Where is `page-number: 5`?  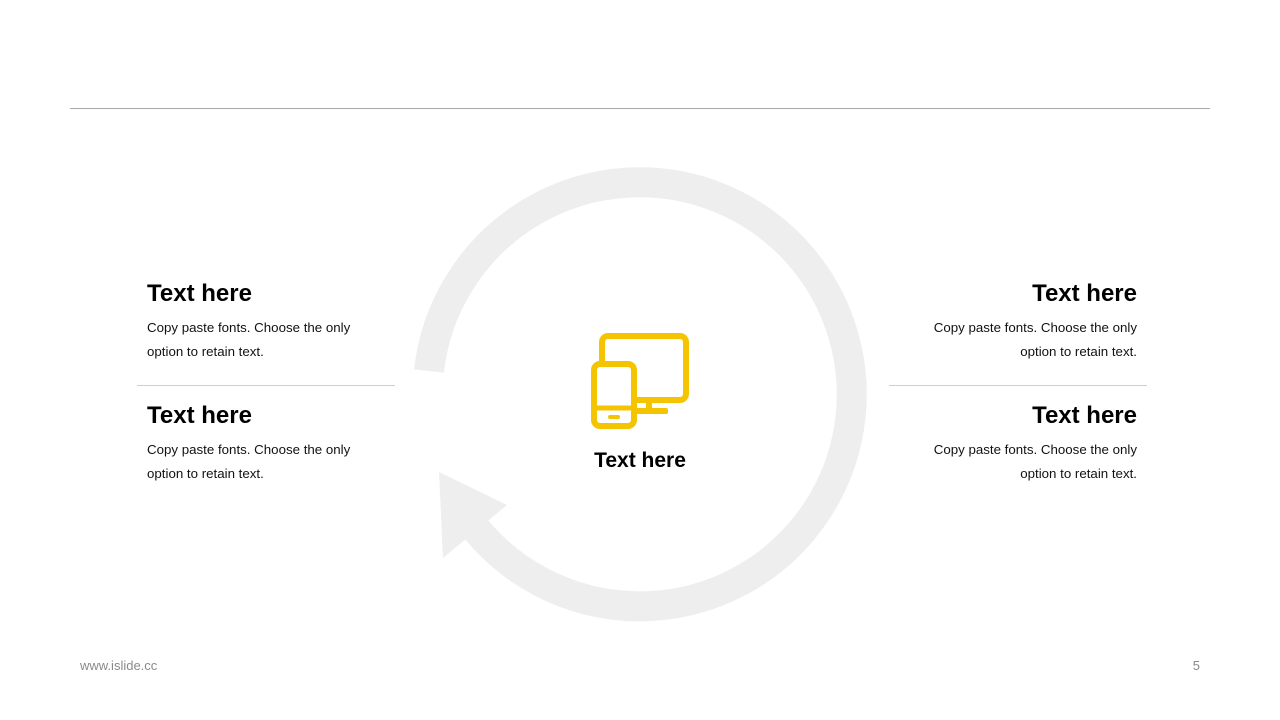
page-number: 5 is located at coordinates (1196, 665).